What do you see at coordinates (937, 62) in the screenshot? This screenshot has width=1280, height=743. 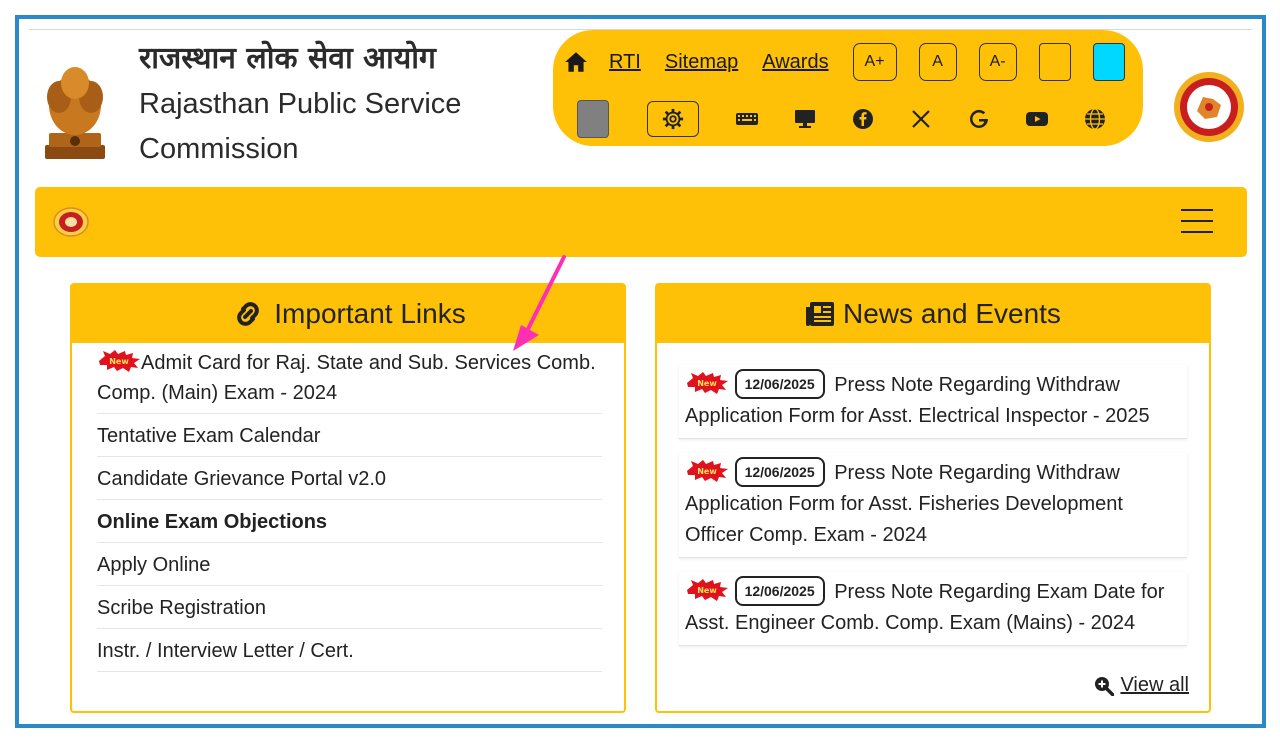 I see `font-normal-button: A` at bounding box center [937, 62].